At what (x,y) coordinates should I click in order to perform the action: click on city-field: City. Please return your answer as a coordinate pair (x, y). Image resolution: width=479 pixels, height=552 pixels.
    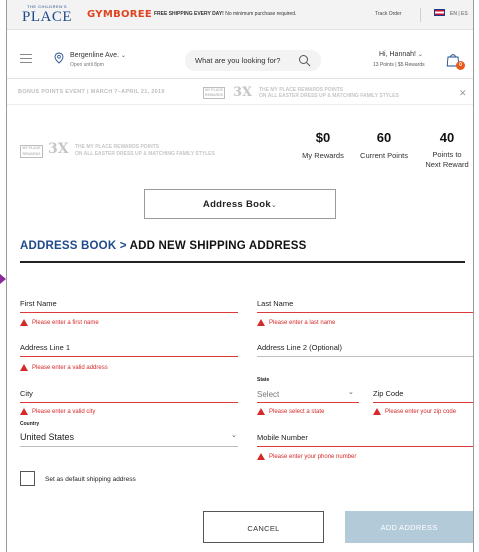
    Looking at the image, I should click on (26, 393).